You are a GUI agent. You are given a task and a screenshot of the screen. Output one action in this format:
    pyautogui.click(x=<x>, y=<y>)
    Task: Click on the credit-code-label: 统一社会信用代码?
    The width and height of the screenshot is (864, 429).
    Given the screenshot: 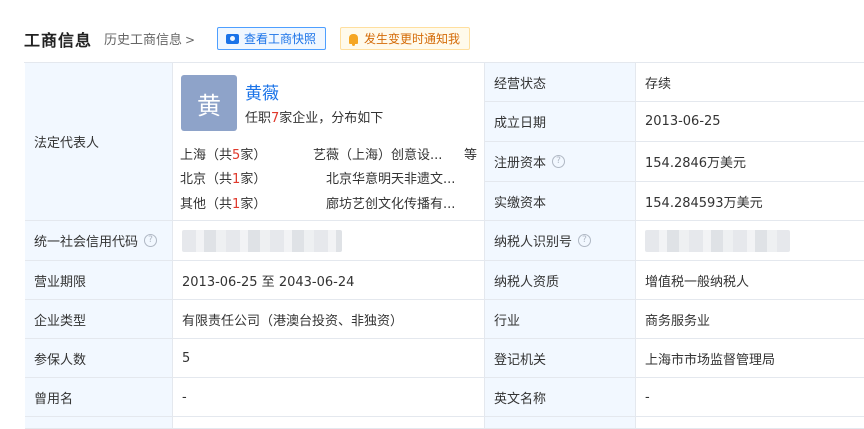 What is the action you would take?
    pyautogui.click(x=99, y=241)
    